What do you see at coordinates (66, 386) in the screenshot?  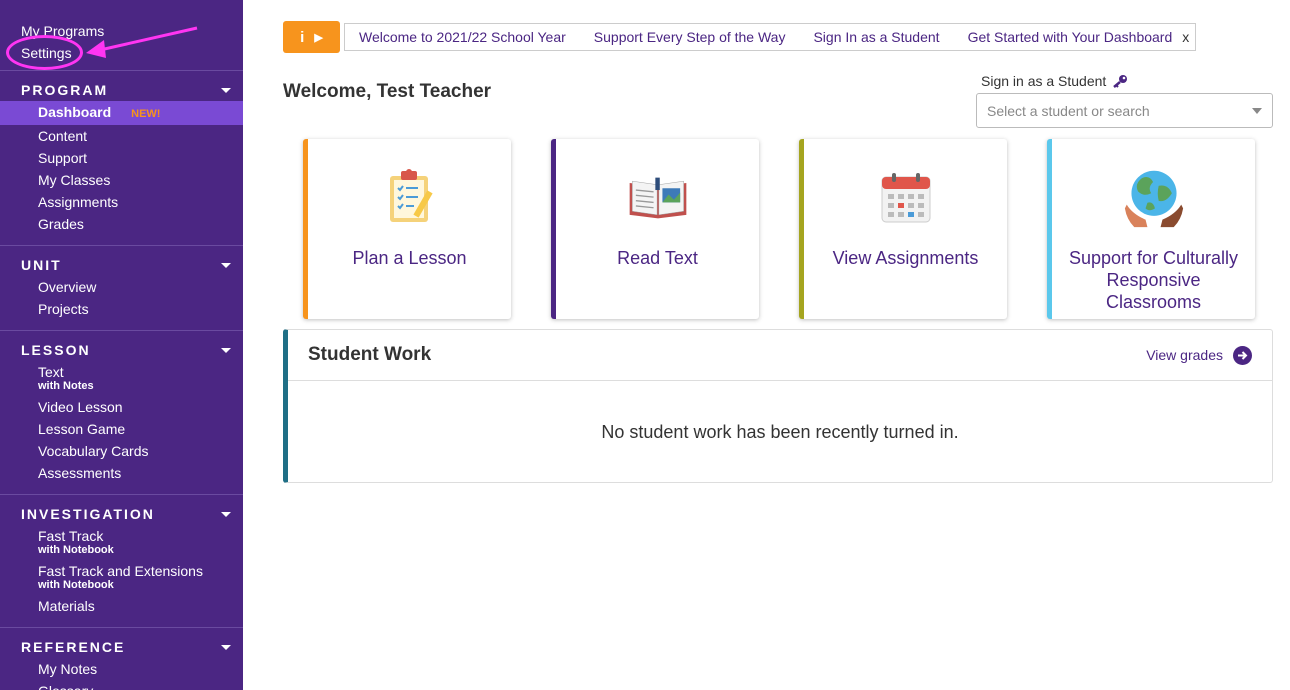 I see `sidebar-item-sub: with Notes` at bounding box center [66, 386].